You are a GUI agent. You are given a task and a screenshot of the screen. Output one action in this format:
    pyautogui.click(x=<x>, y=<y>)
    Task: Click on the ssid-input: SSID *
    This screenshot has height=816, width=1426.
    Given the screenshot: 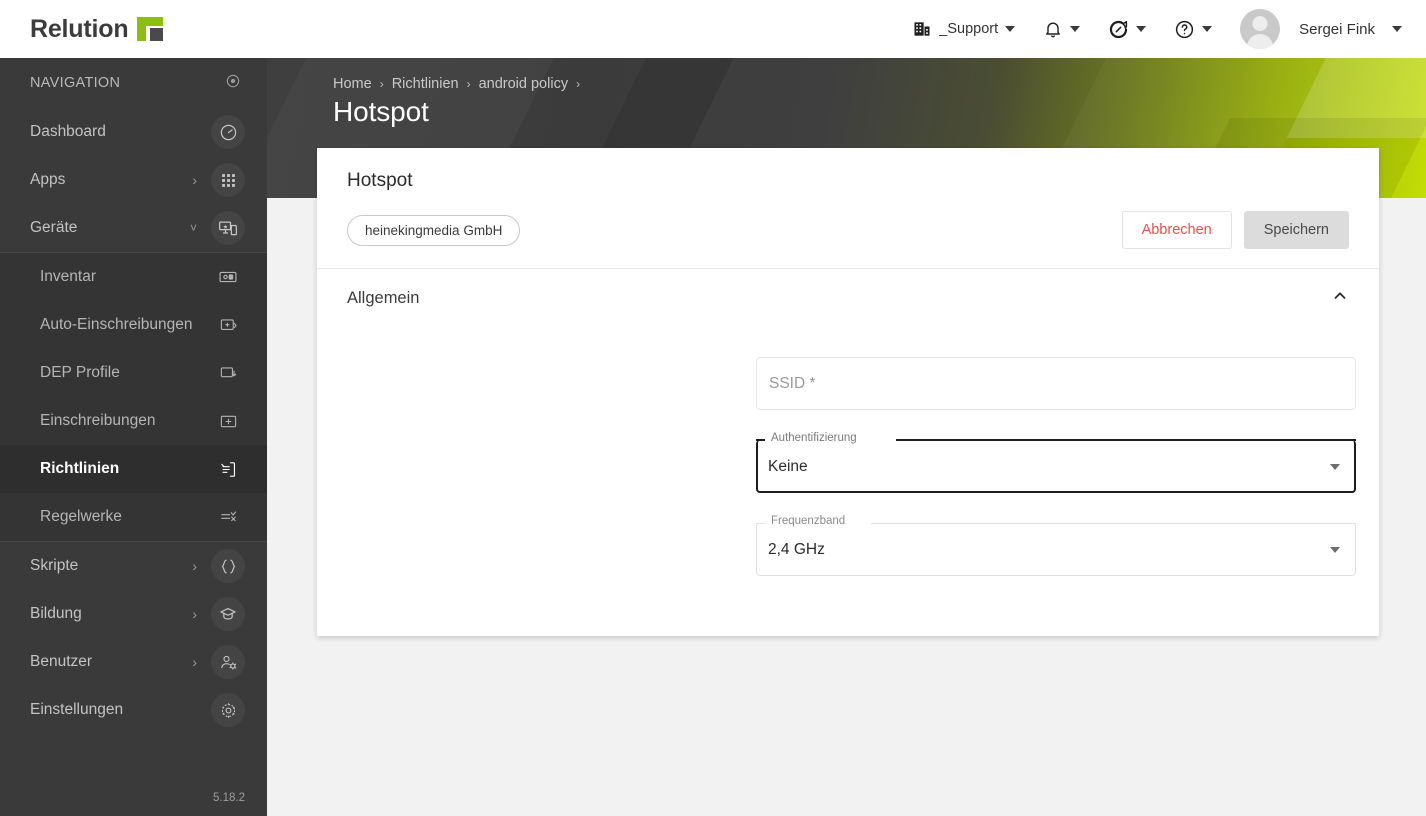 What is the action you would take?
    pyautogui.click(x=1056, y=383)
    